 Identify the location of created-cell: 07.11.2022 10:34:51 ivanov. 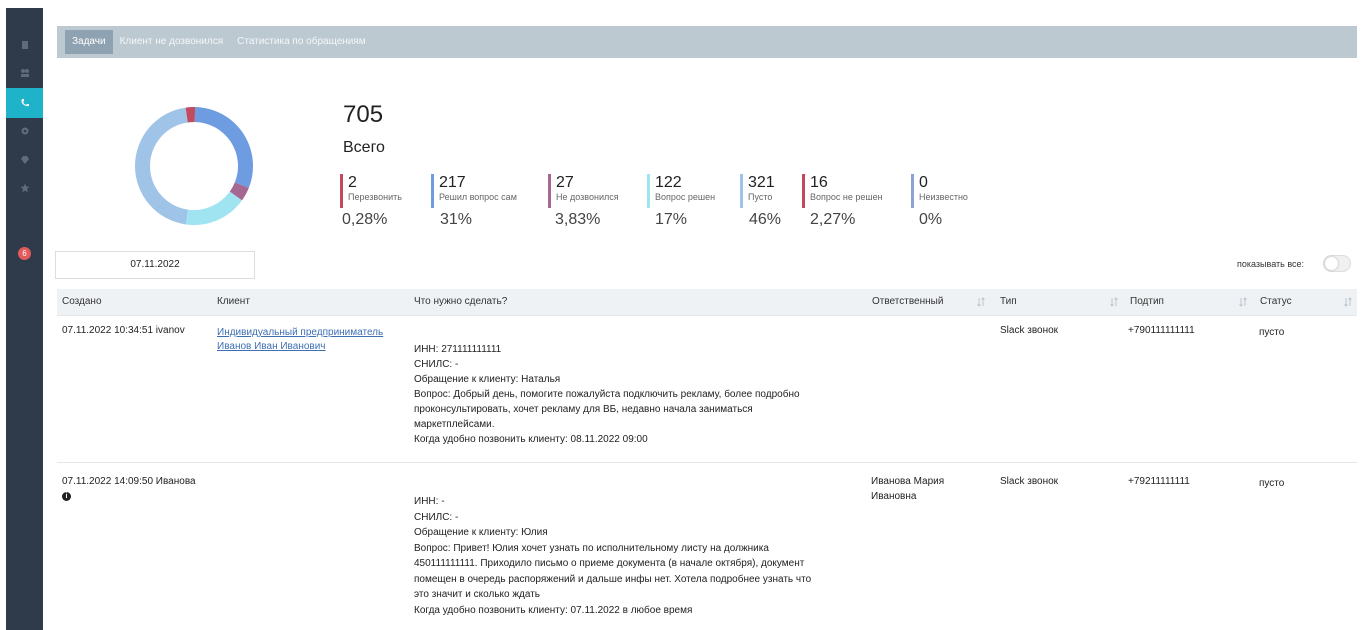
(123, 330).